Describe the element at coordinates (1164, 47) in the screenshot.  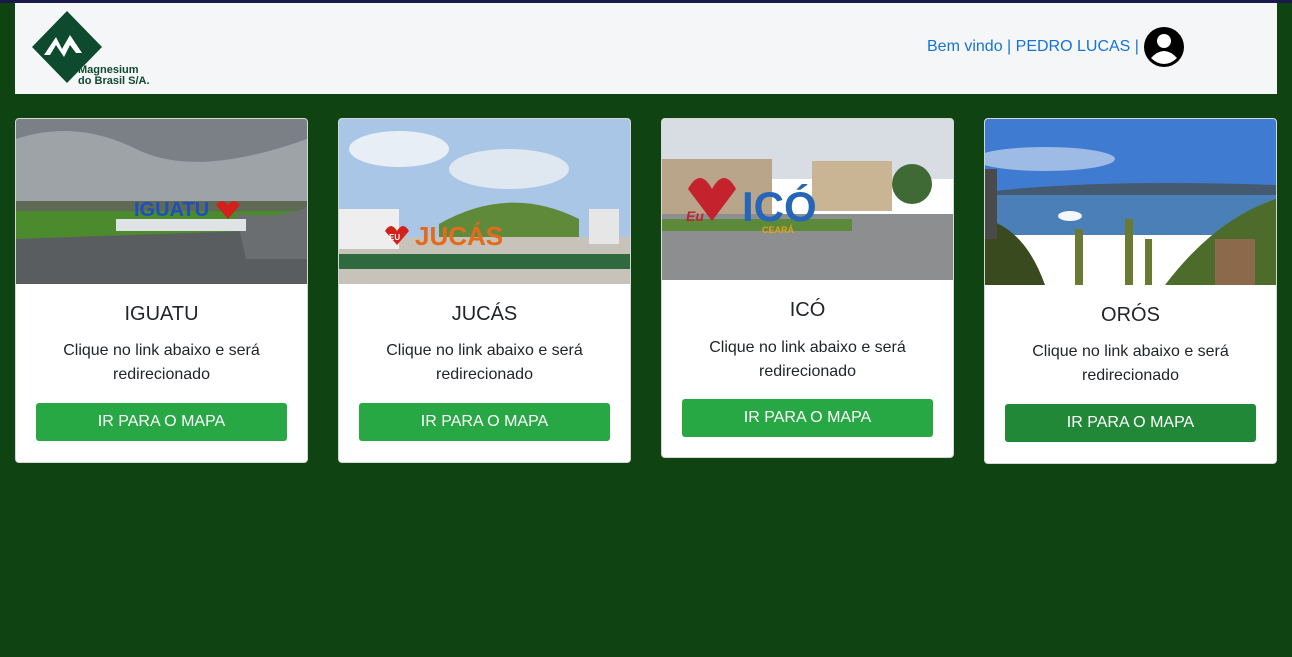
I see `user-circle-icon` at that location.